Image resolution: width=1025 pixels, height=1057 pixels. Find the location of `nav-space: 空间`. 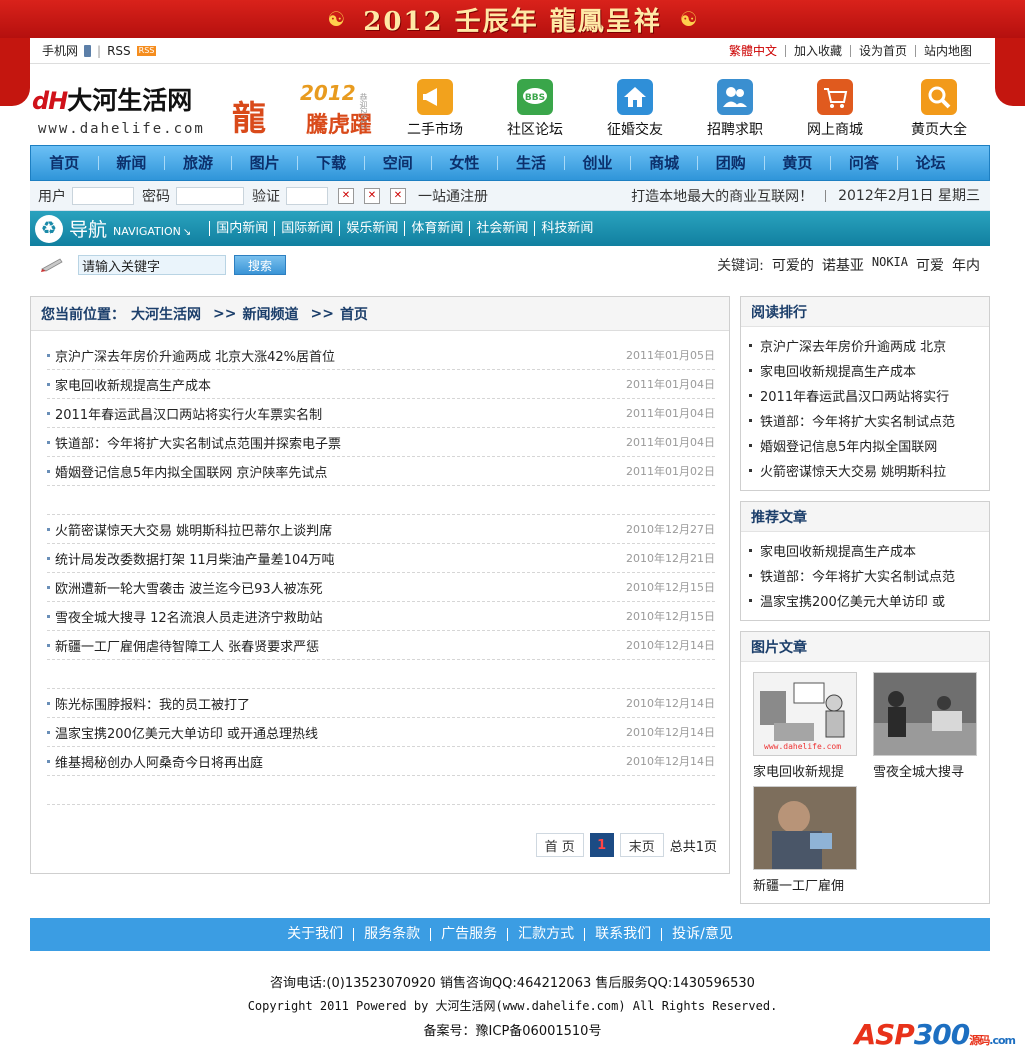

nav-space: 空间 is located at coordinates (397, 163).